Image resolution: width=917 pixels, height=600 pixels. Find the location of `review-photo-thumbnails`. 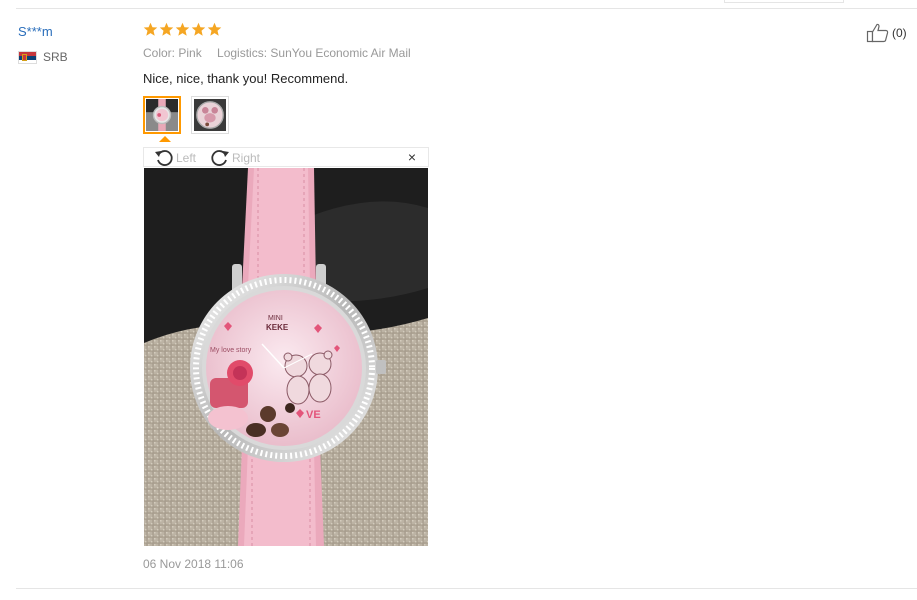

review-photo-thumbnails is located at coordinates (186, 115).